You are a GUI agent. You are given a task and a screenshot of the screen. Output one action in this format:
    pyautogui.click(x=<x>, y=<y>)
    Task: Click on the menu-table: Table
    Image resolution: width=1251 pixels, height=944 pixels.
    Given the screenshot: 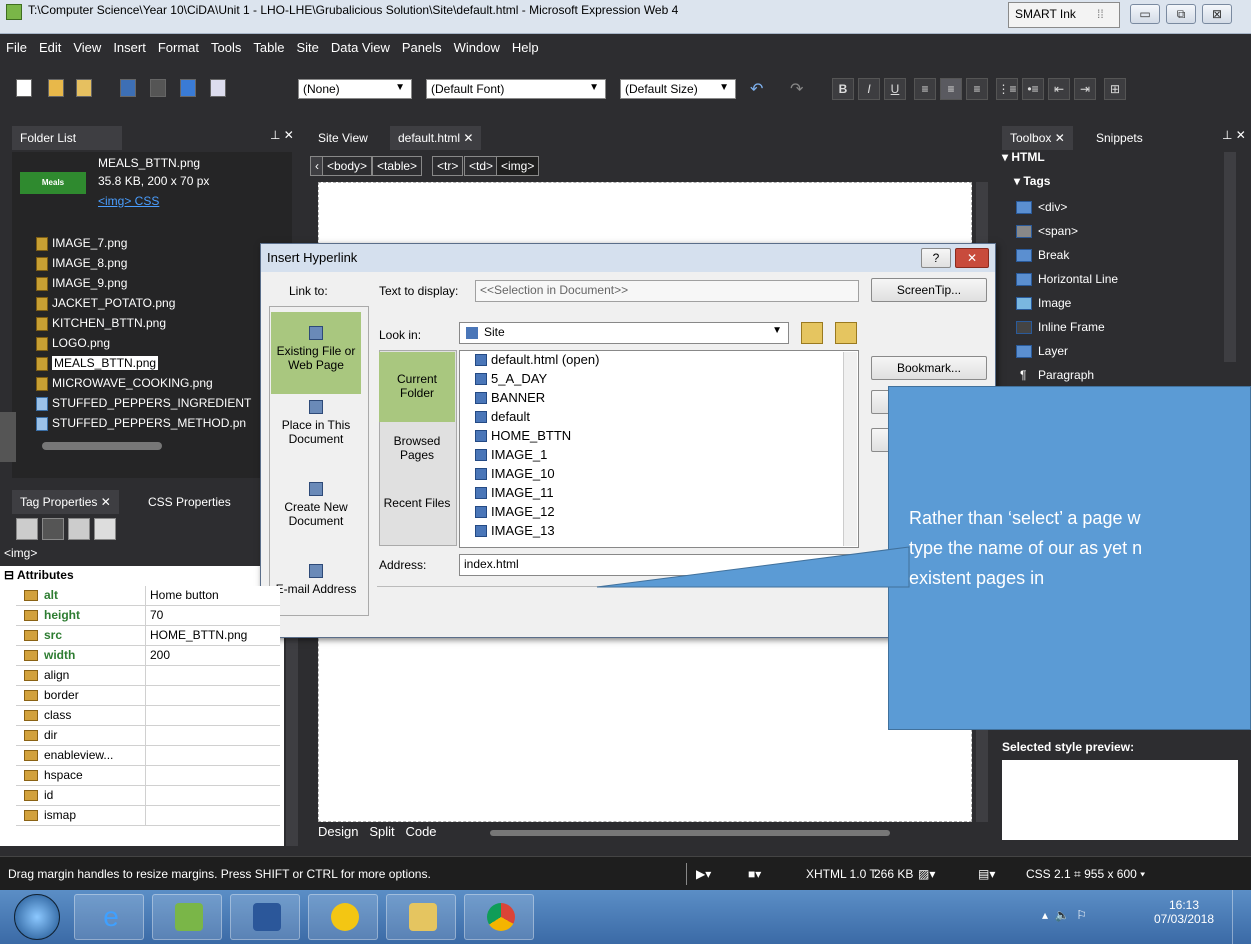 What is the action you would take?
    pyautogui.click(x=268, y=48)
    